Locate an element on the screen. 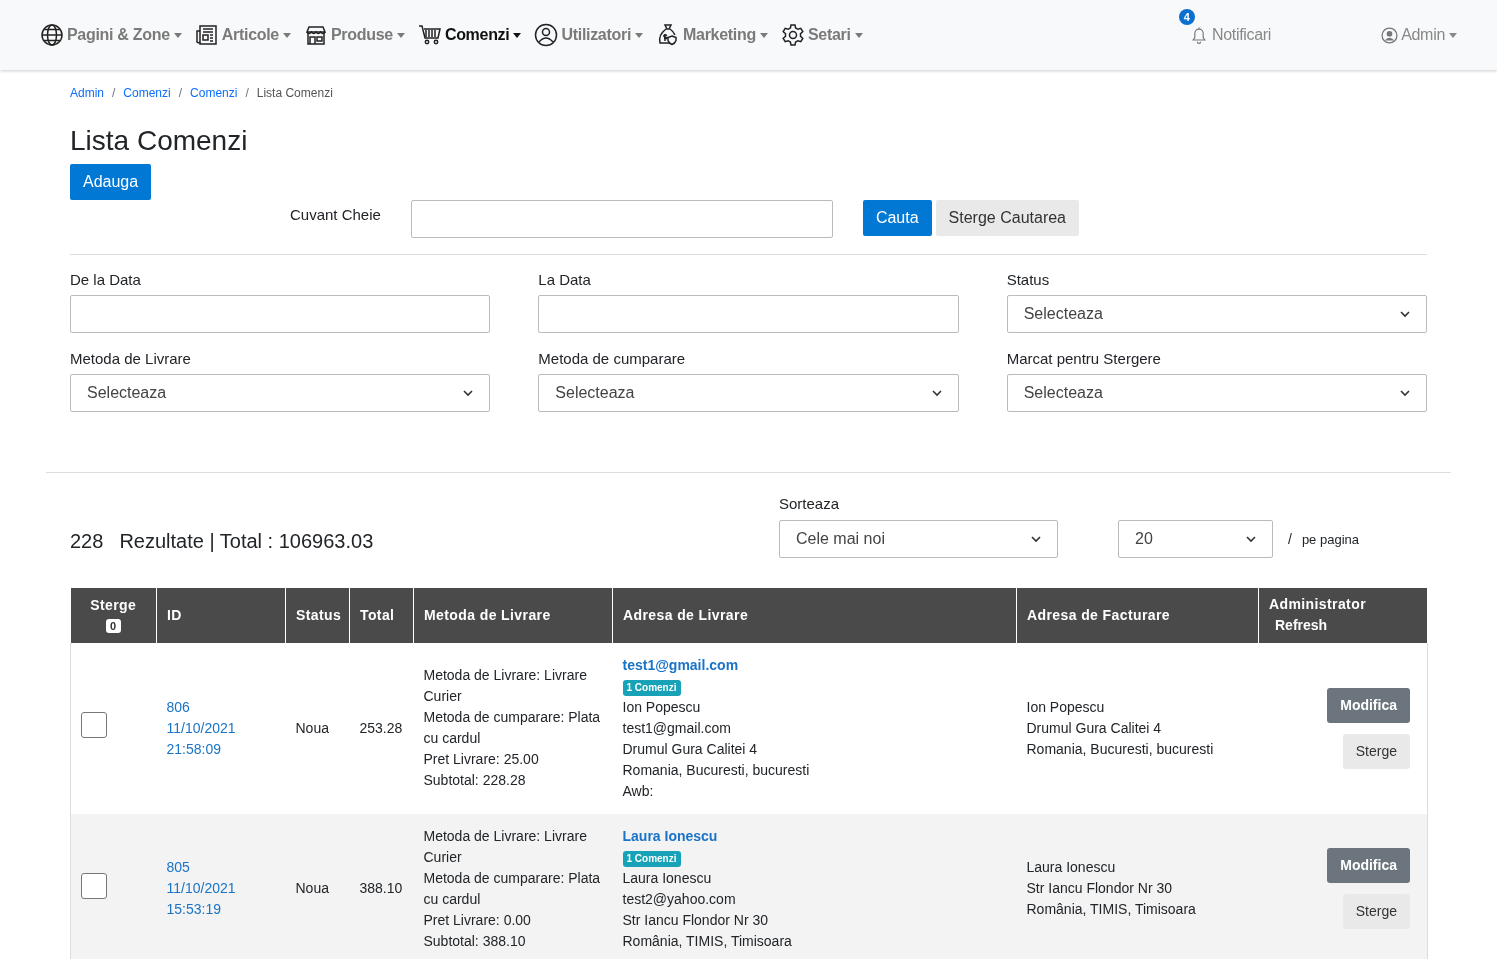 Image resolution: width=1497 pixels, height=959 pixels. keyword-label: Cuvant Cheie is located at coordinates (335, 214).